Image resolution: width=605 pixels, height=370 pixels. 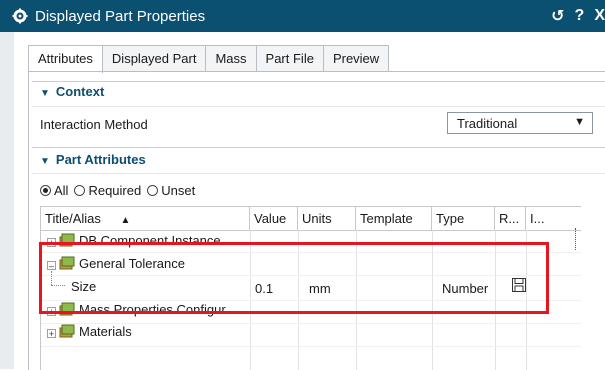 What do you see at coordinates (519, 285) in the screenshot?
I see `save-icon` at bounding box center [519, 285].